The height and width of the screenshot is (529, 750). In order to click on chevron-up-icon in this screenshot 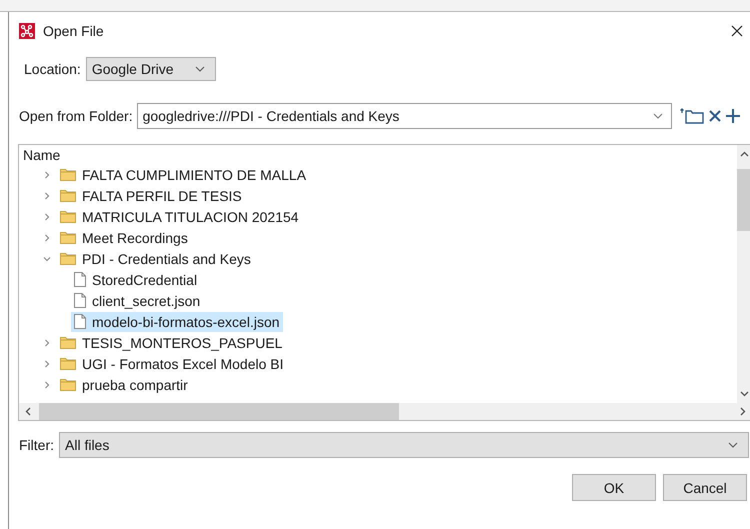, I will do `click(744, 154)`.